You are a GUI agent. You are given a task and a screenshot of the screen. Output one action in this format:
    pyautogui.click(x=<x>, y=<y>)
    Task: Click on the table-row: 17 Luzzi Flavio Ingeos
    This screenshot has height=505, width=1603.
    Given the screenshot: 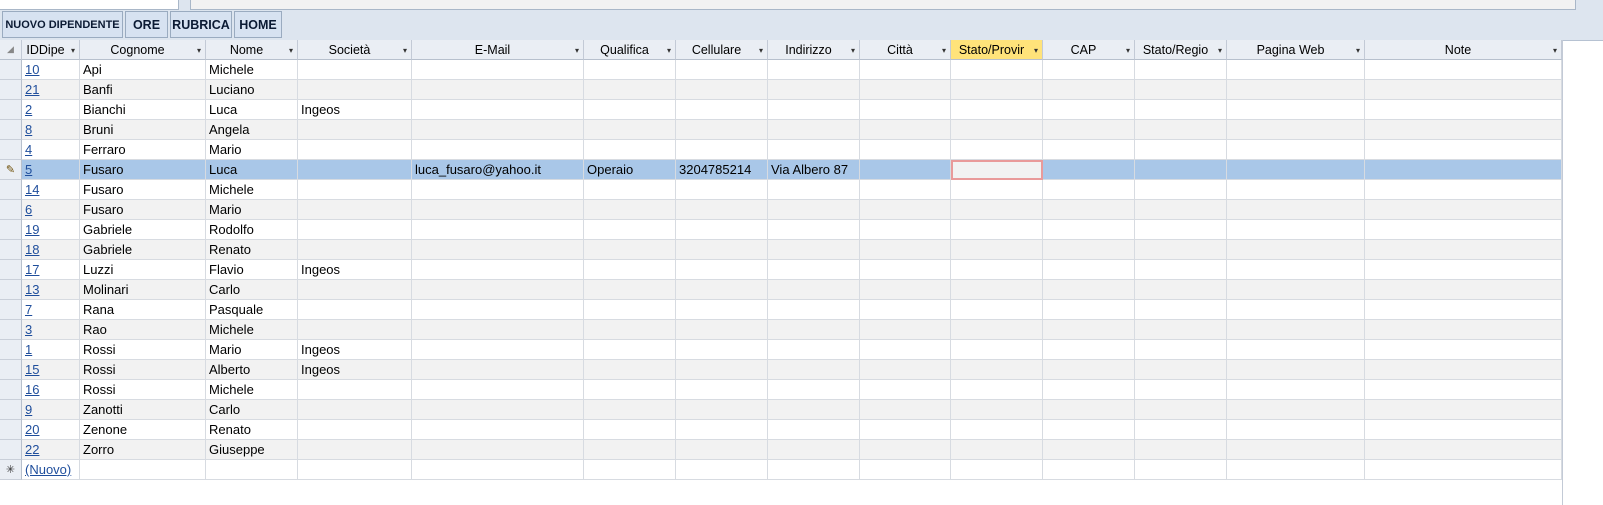 What is the action you would take?
    pyautogui.click(x=781, y=270)
    